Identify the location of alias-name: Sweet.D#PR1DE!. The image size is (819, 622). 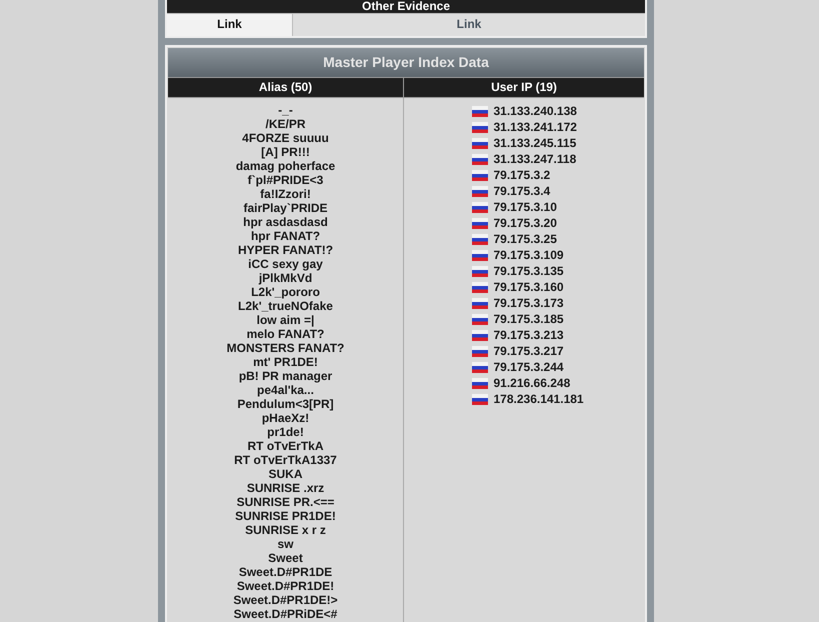
(285, 586).